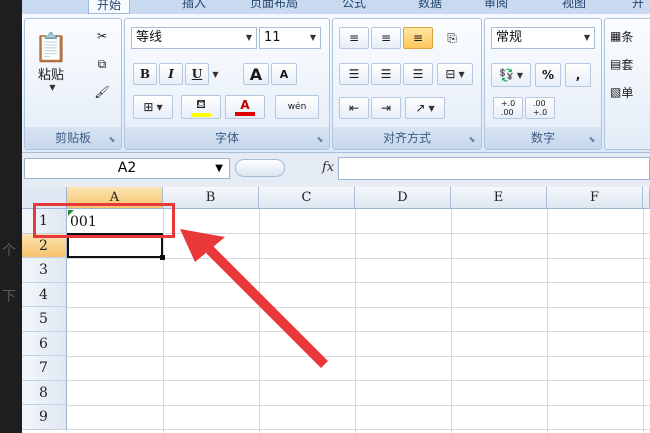 The height and width of the screenshot is (433, 650). What do you see at coordinates (267, 307) in the screenshot?
I see `arrow-shaft` at bounding box center [267, 307].